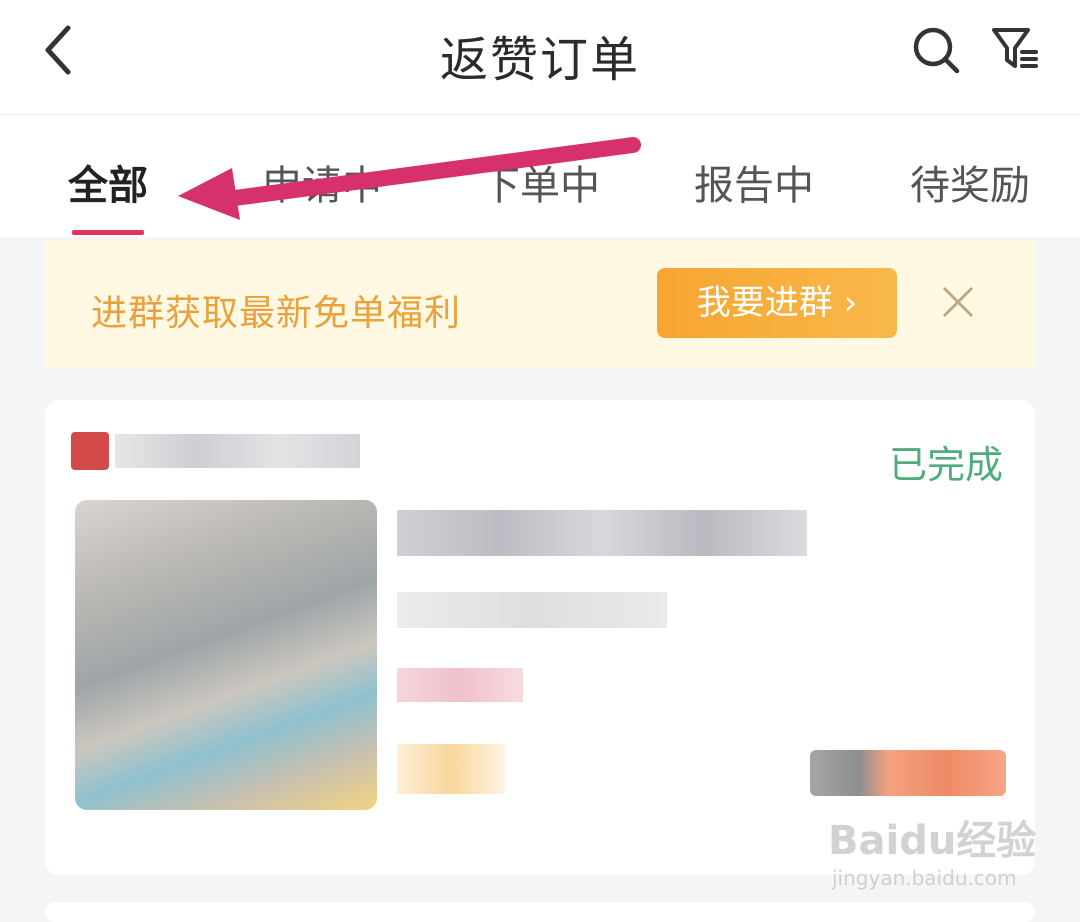 Image resolution: width=1080 pixels, height=922 pixels. Describe the element at coordinates (540, 182) in the screenshot. I see `tab-ordering: 下单中` at that location.